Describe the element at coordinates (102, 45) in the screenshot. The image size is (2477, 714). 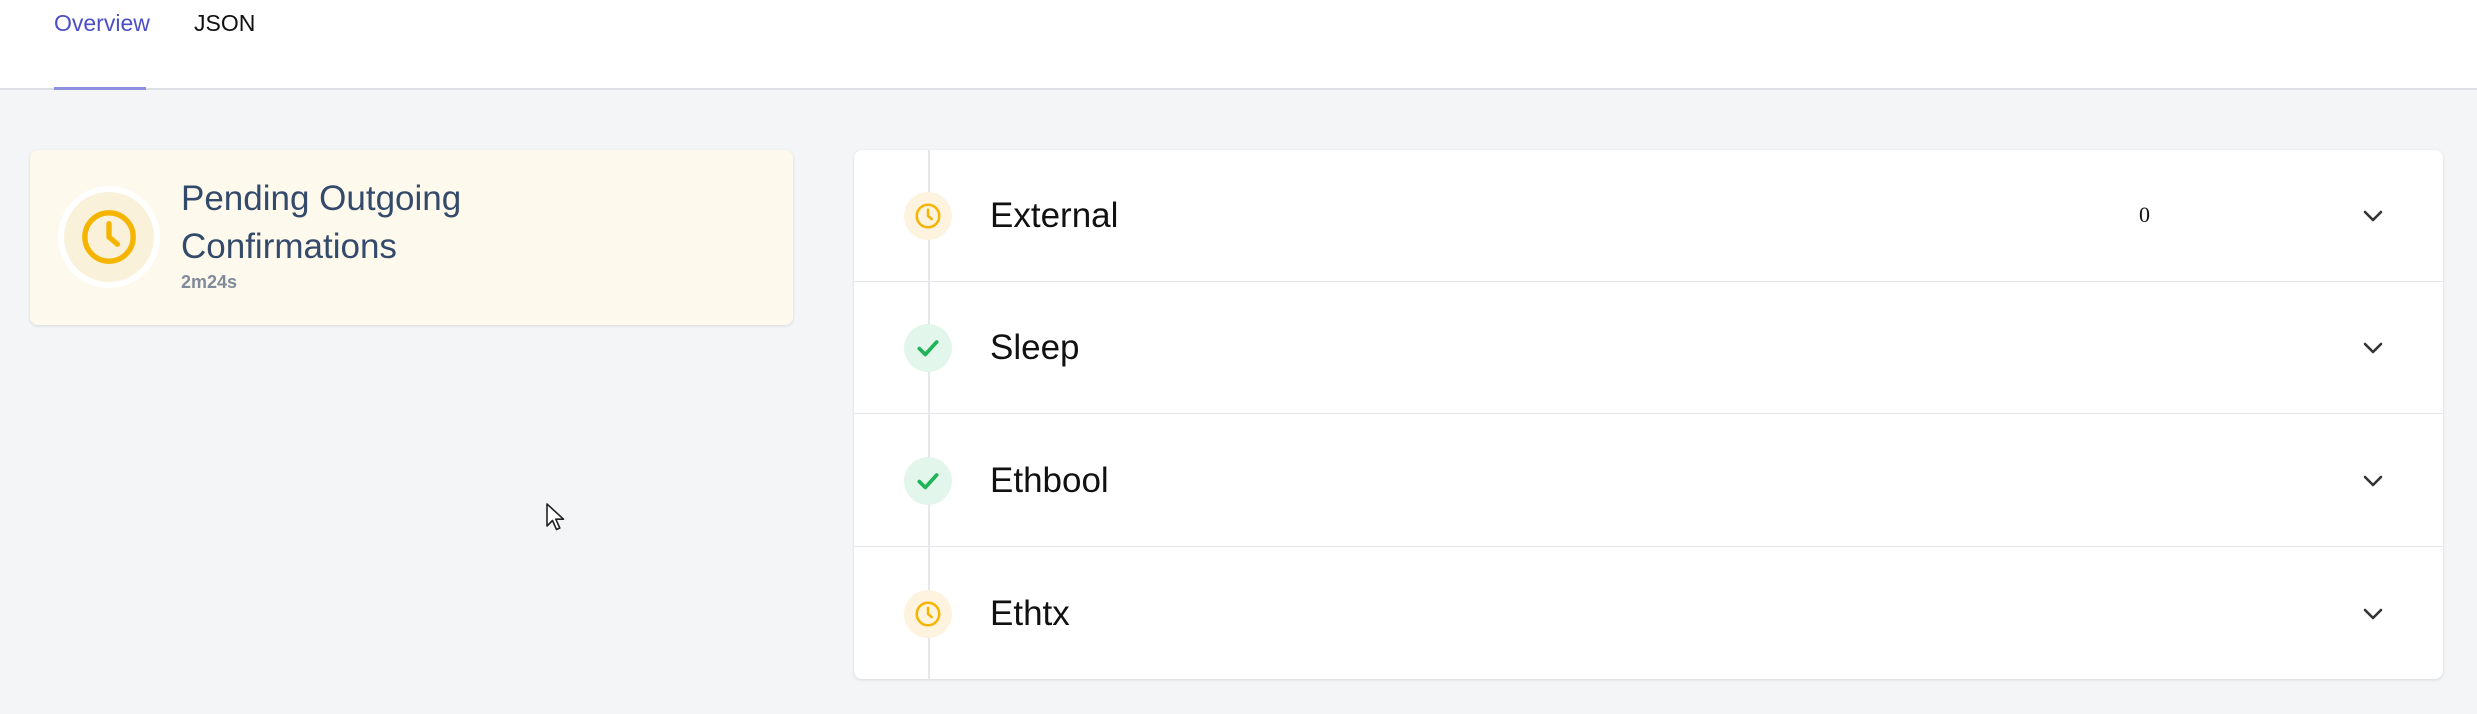
I see `tab-overview: Overview` at that location.